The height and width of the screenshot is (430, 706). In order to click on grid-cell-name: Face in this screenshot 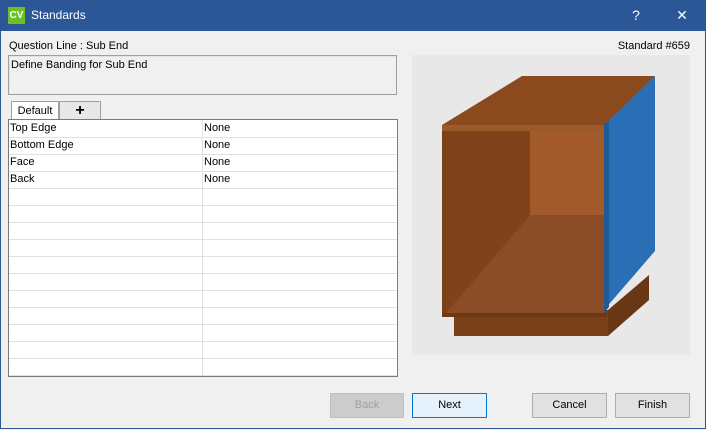, I will do `click(106, 162)`.